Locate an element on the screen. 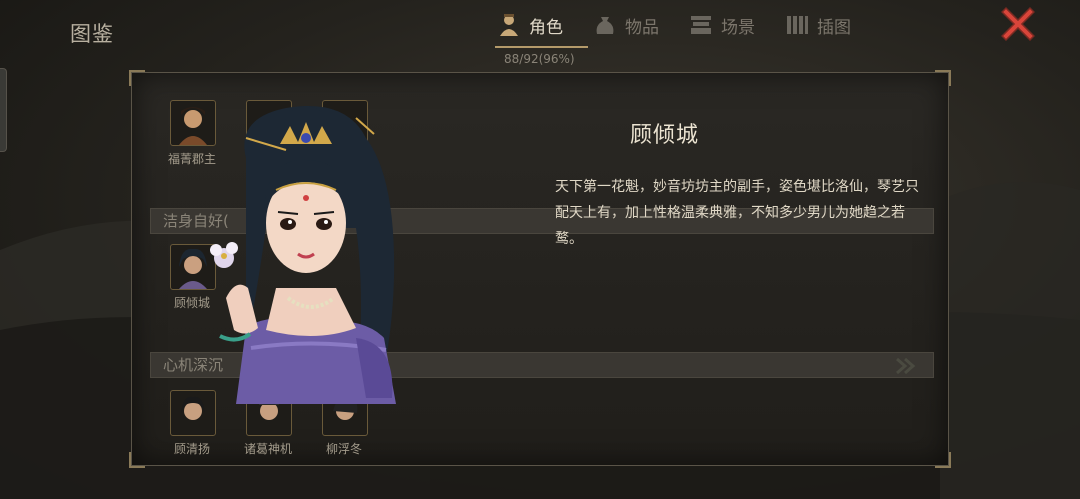 The image size is (1080, 499). tab-scenes: 场景 is located at coordinates (721, 25).